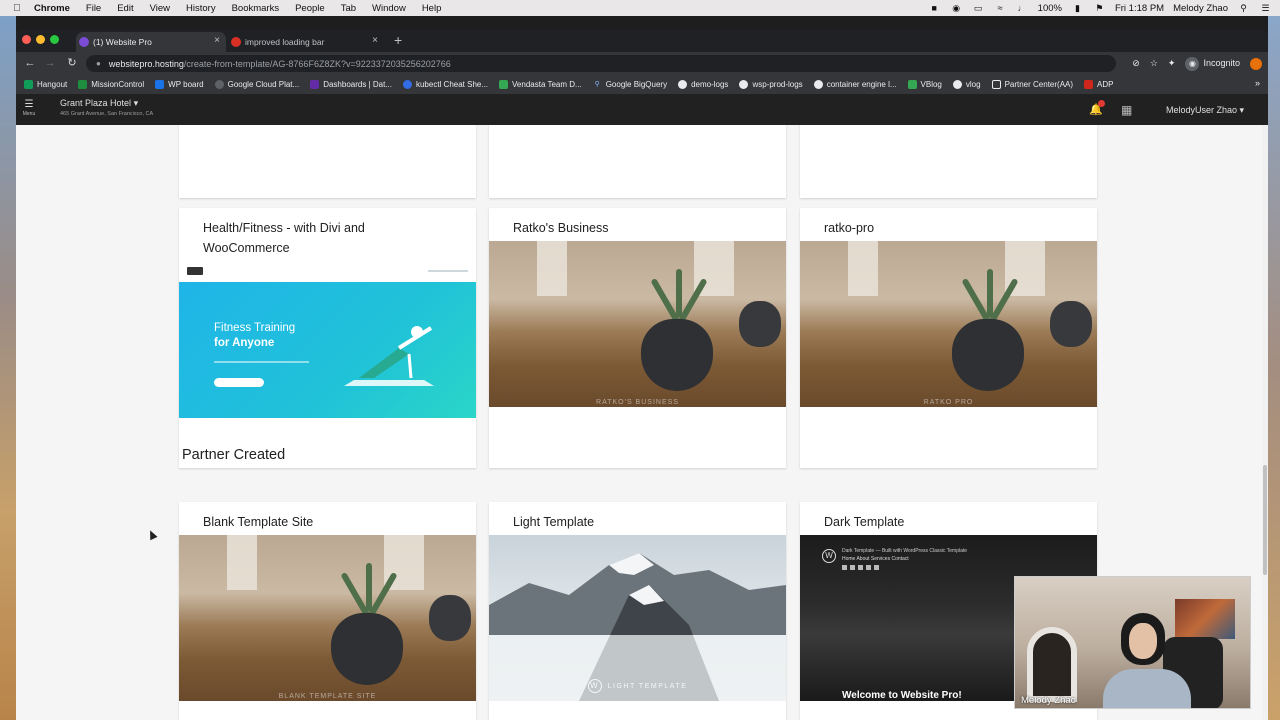 The image size is (1280, 720). I want to click on bookmark-label: wsp-prod-logs, so click(777, 84).